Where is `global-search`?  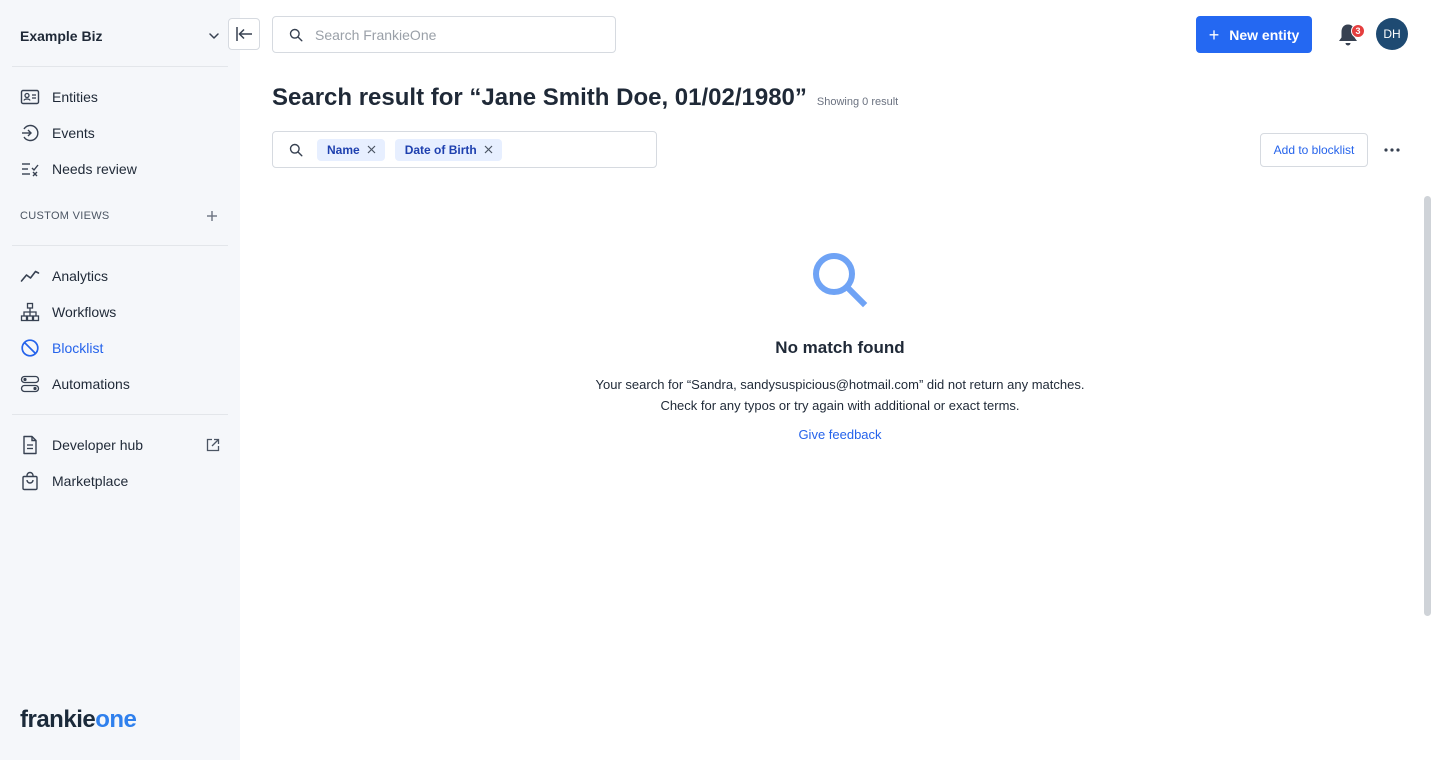
global-search is located at coordinates (444, 34).